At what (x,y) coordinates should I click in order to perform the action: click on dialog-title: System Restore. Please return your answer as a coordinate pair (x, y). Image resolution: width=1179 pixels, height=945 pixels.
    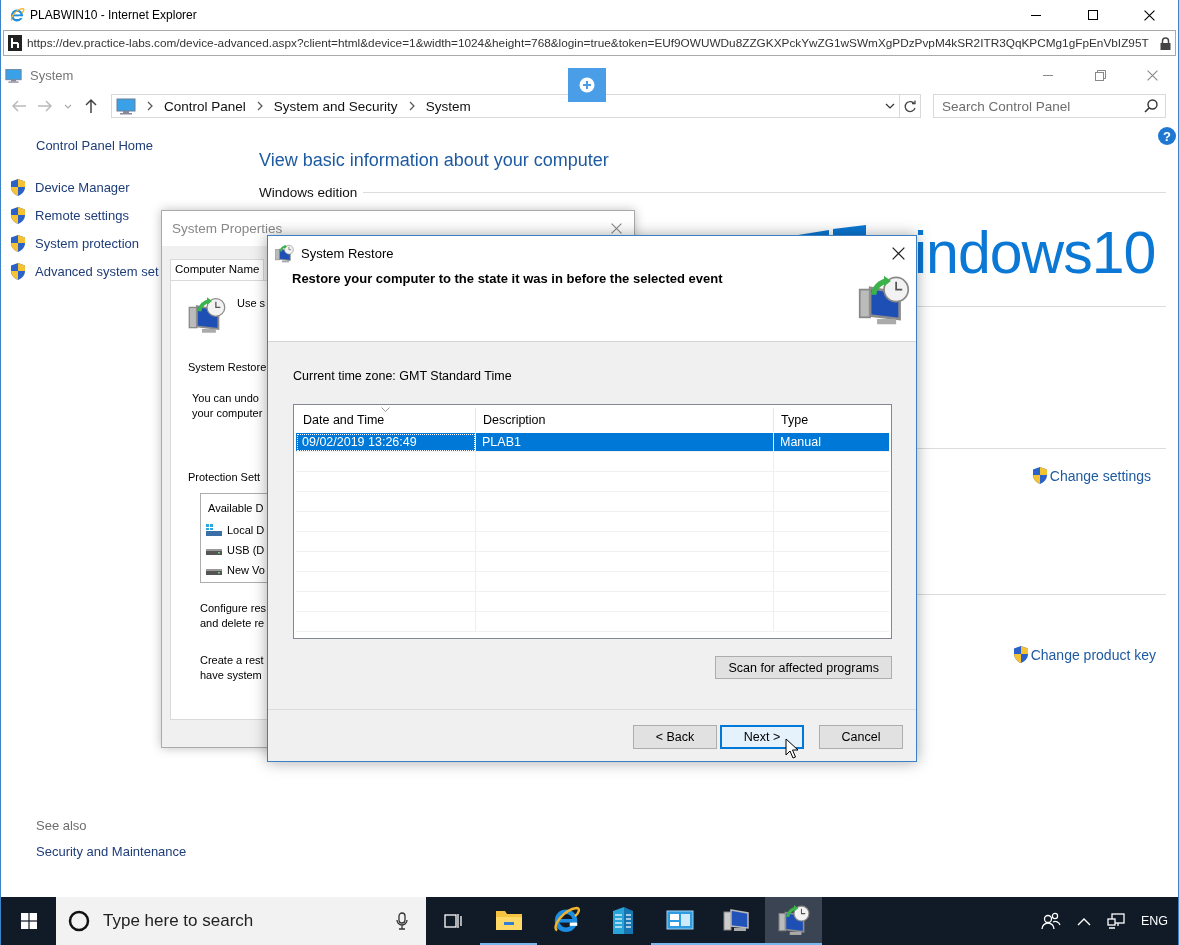
    Looking at the image, I should click on (347, 253).